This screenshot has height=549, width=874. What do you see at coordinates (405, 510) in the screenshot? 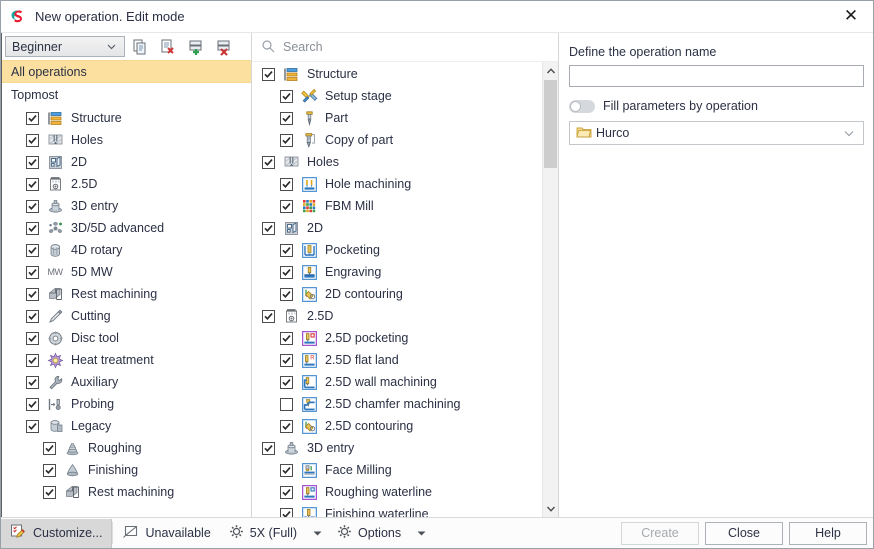
I see `tree-item: Finishing waterline` at bounding box center [405, 510].